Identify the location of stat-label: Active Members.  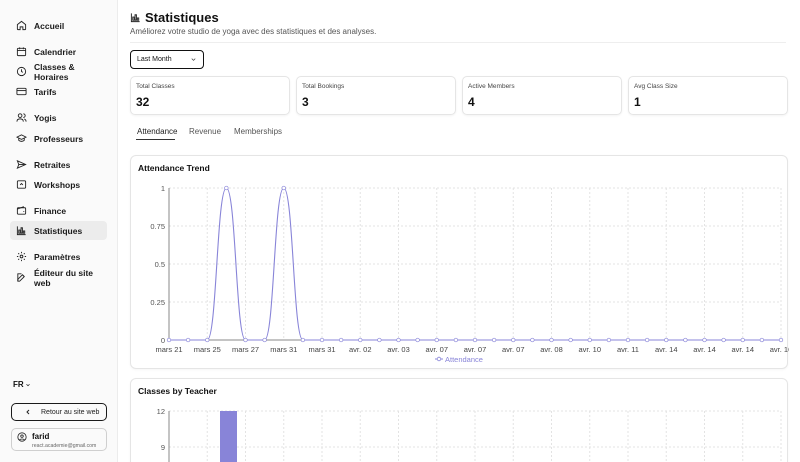
(491, 86).